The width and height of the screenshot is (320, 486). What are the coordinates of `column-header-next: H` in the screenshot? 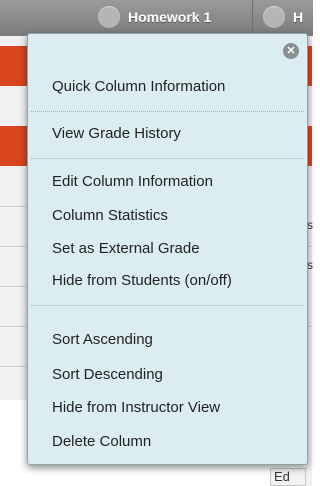 It's located at (282, 18).